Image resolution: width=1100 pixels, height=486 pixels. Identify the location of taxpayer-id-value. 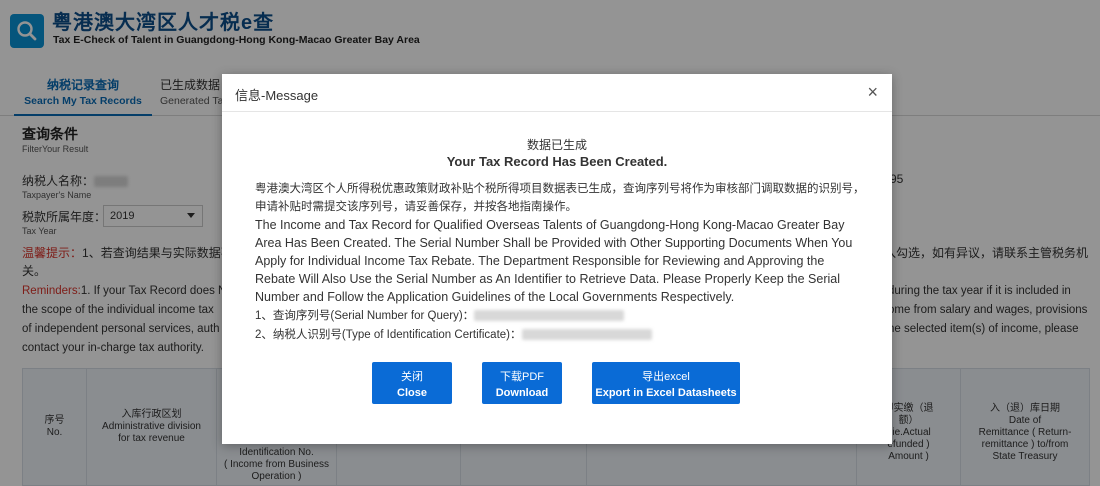
(586, 335).